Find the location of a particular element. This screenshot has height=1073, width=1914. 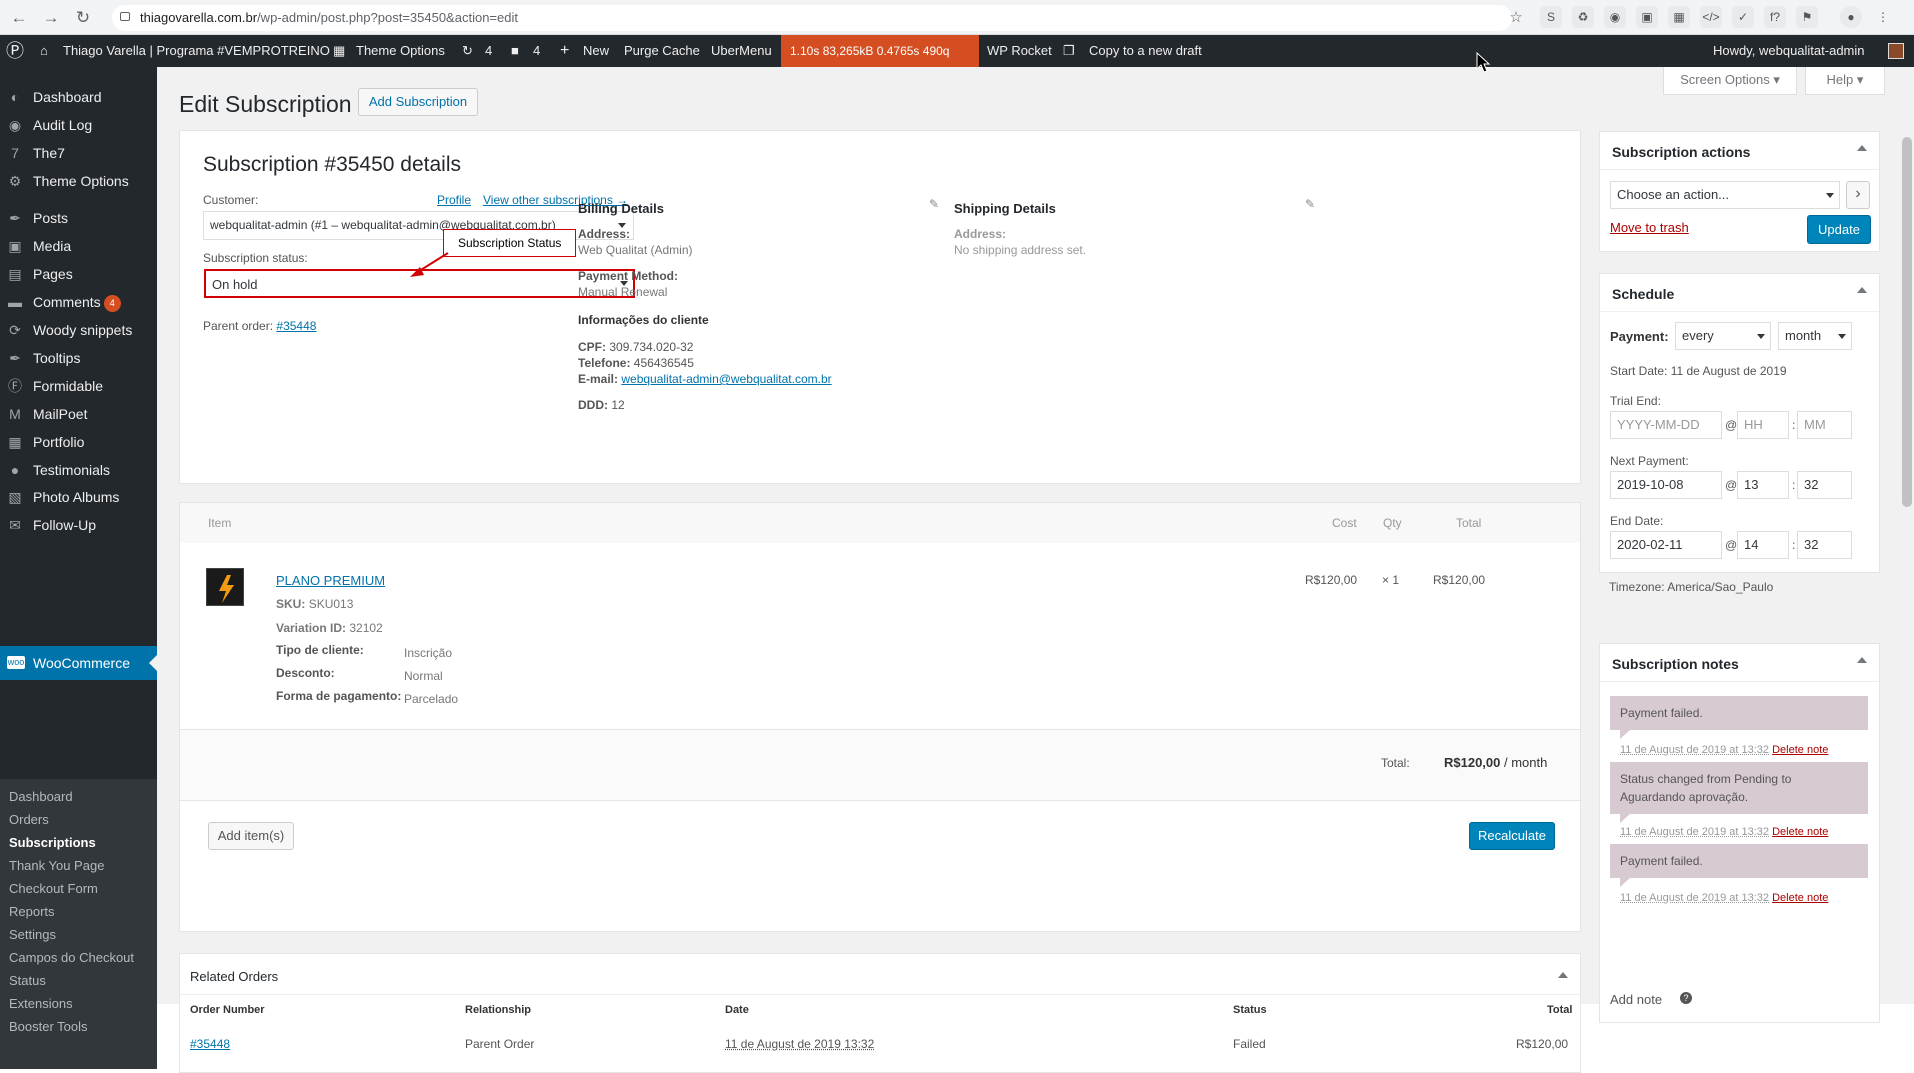

portfolio-icon: ▦ is located at coordinates (15, 442).